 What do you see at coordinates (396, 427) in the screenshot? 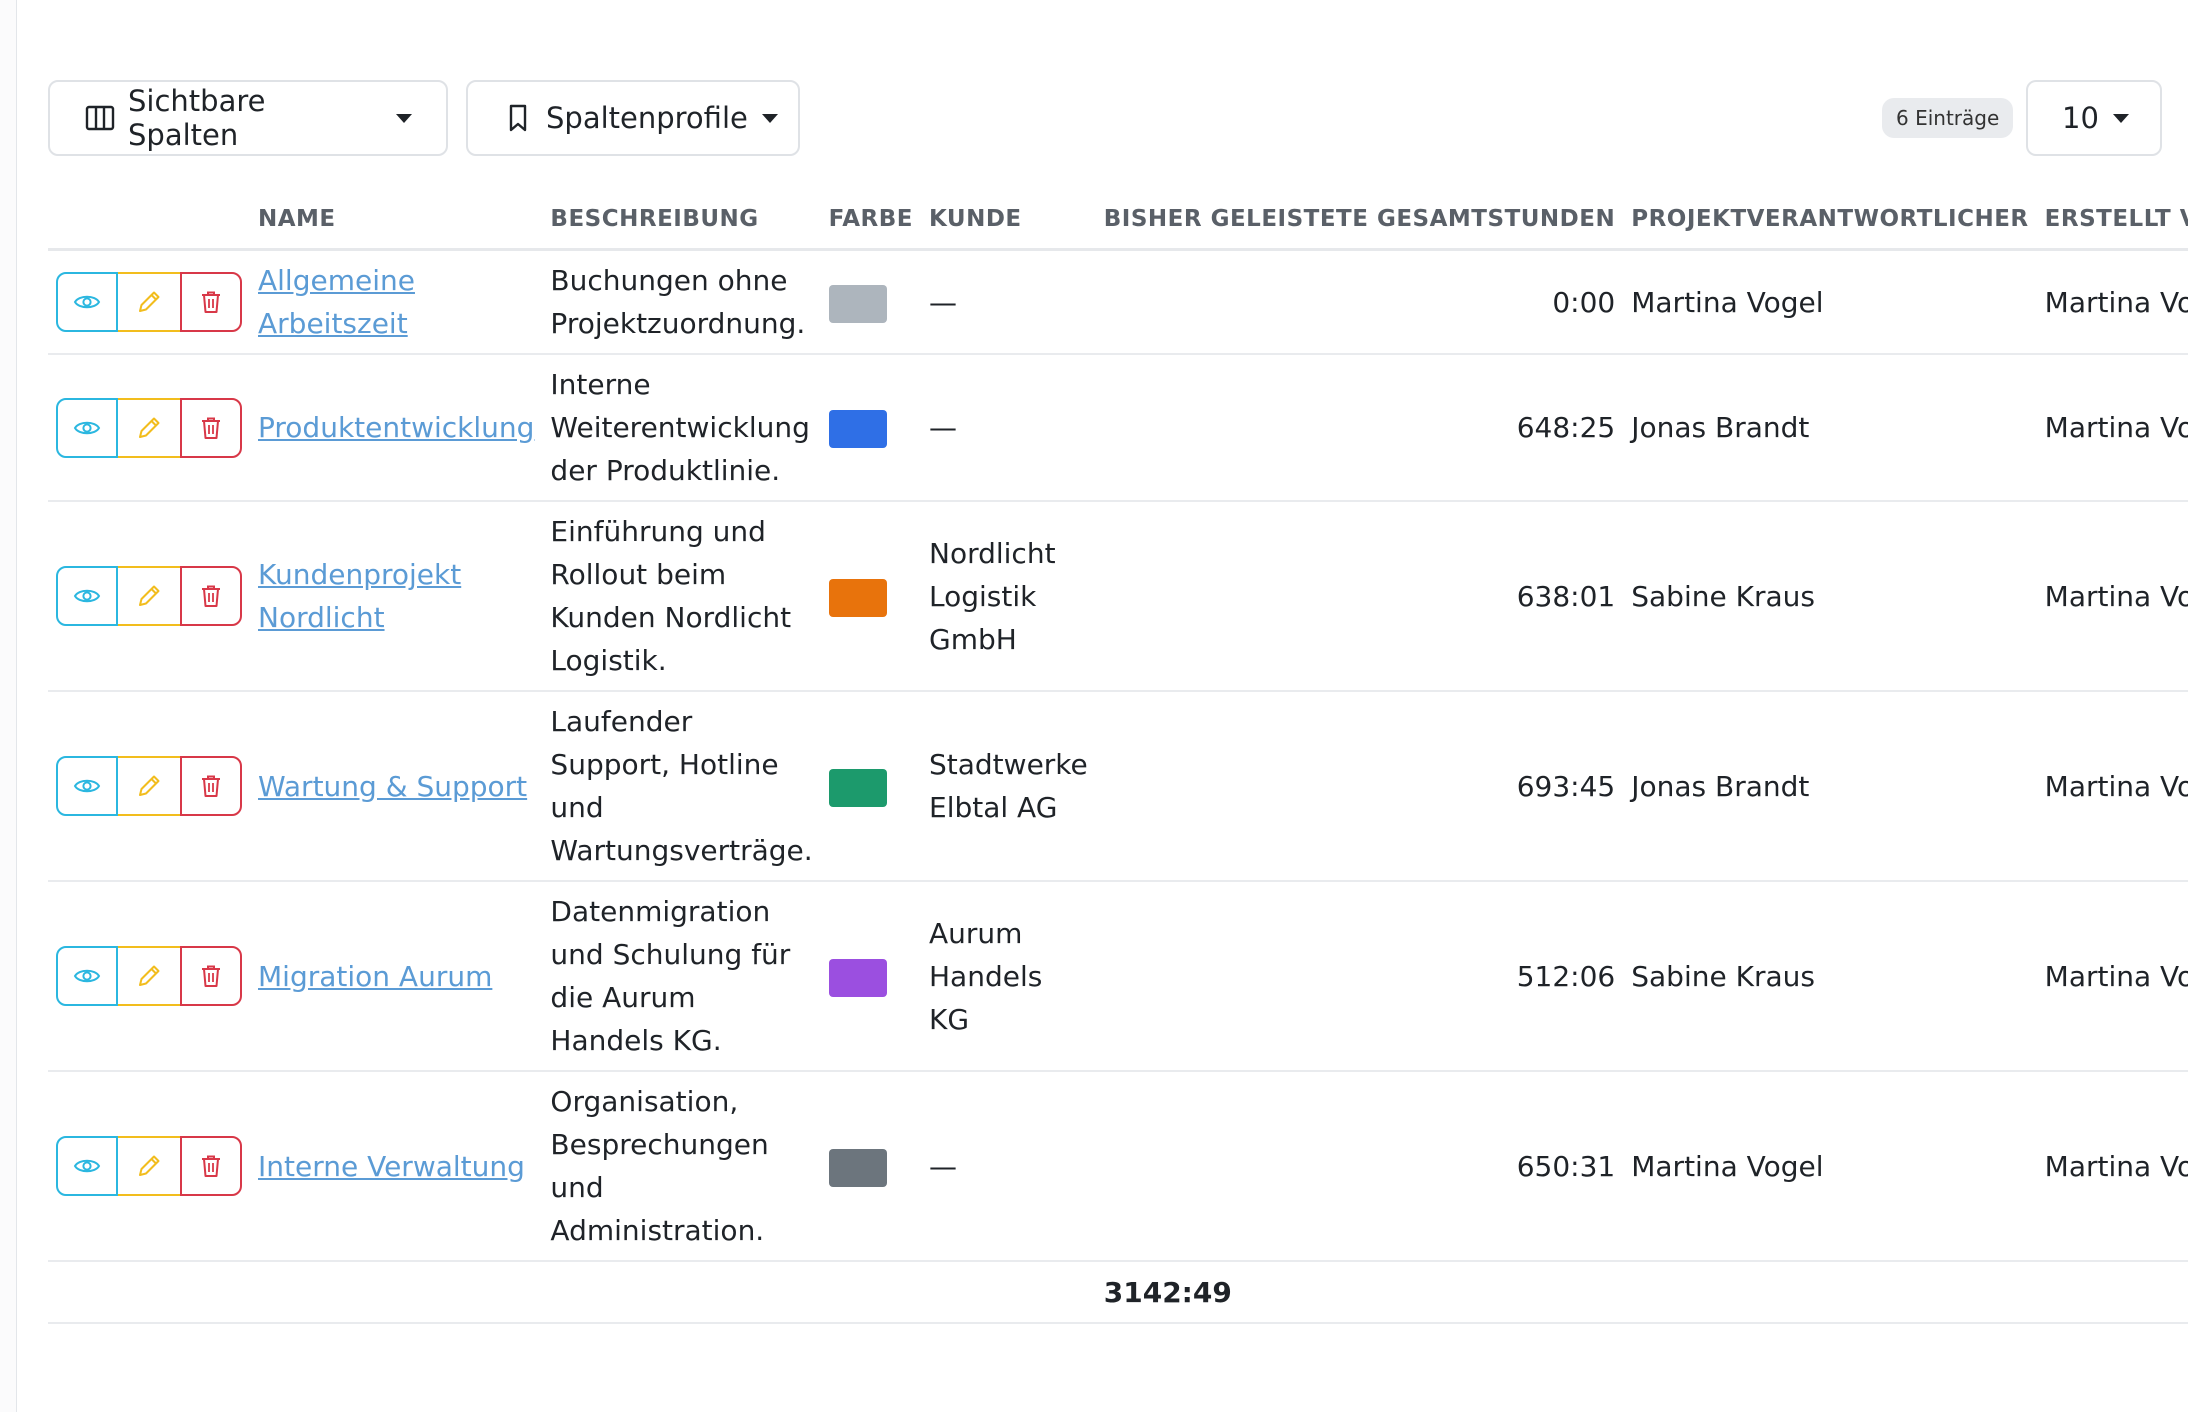
I see `project-name-link: Produktentwicklung` at bounding box center [396, 427].